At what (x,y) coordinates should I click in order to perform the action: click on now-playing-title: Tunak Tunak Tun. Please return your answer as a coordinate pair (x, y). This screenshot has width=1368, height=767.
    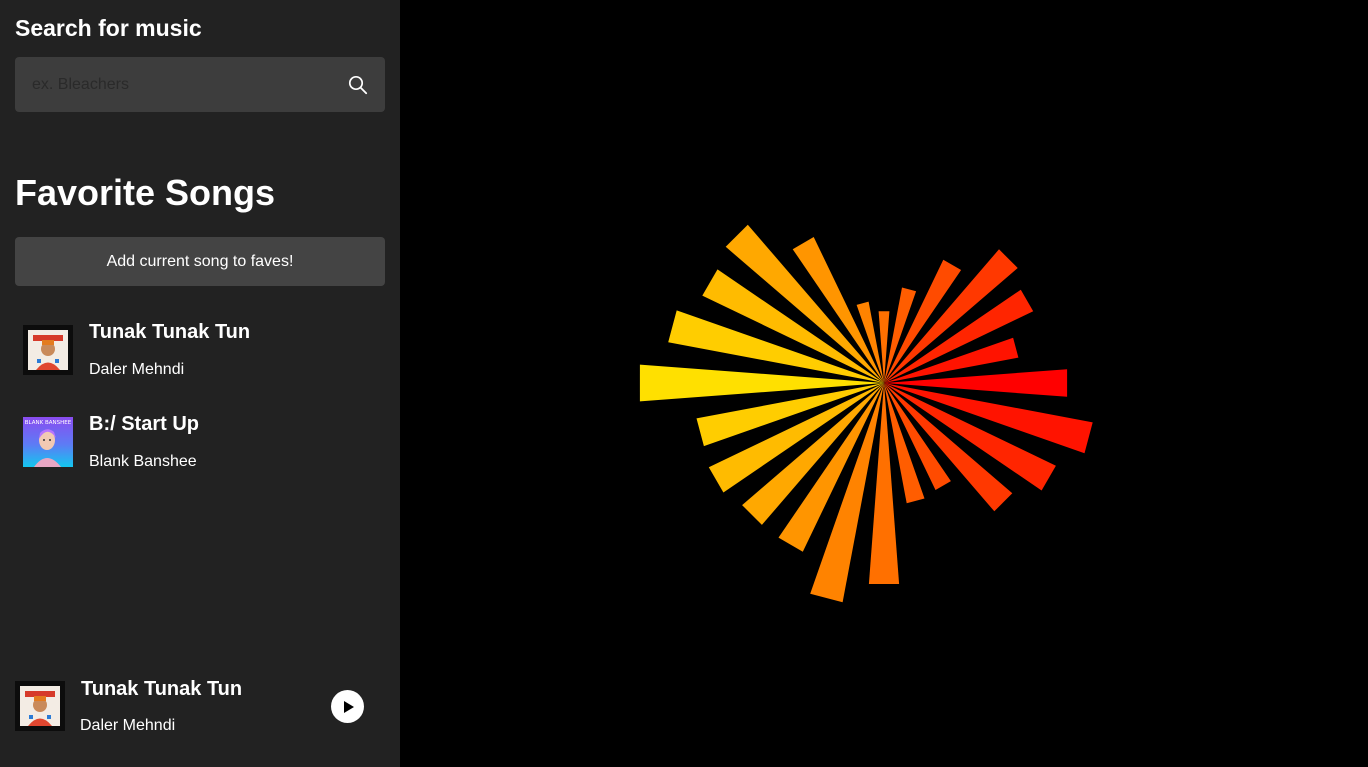
    Looking at the image, I should click on (162, 689).